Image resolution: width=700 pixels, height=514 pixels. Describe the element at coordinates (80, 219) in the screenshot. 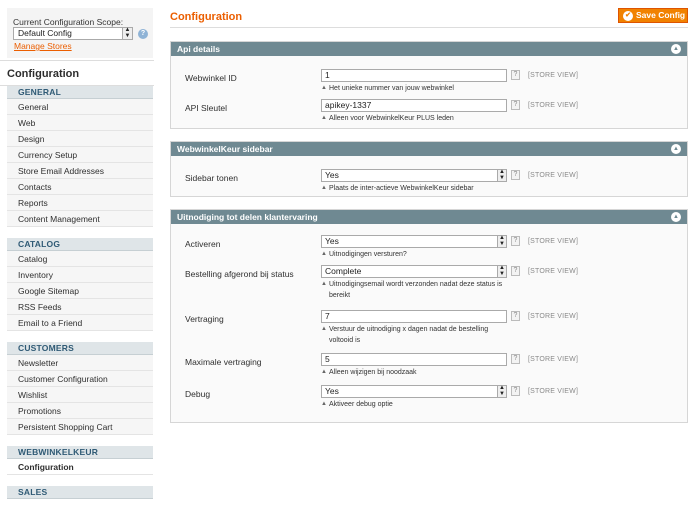

I see `sidebar-item: Content Management` at that location.